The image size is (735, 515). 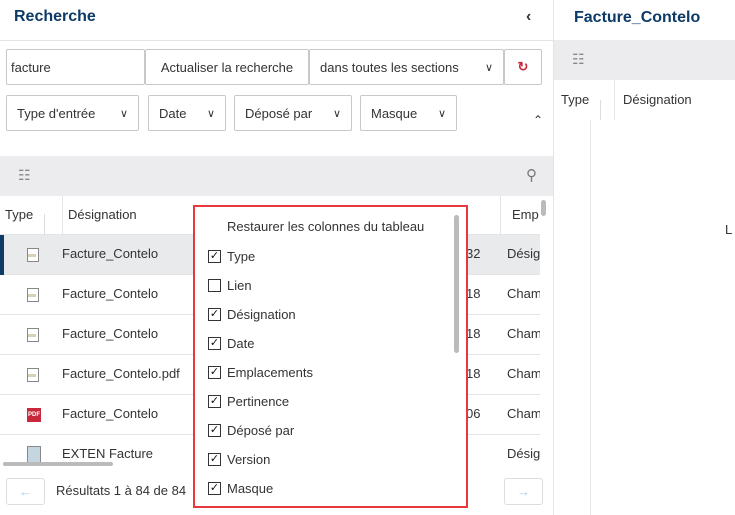 I want to click on column-option: ✓ Masque, so click(x=240, y=488).